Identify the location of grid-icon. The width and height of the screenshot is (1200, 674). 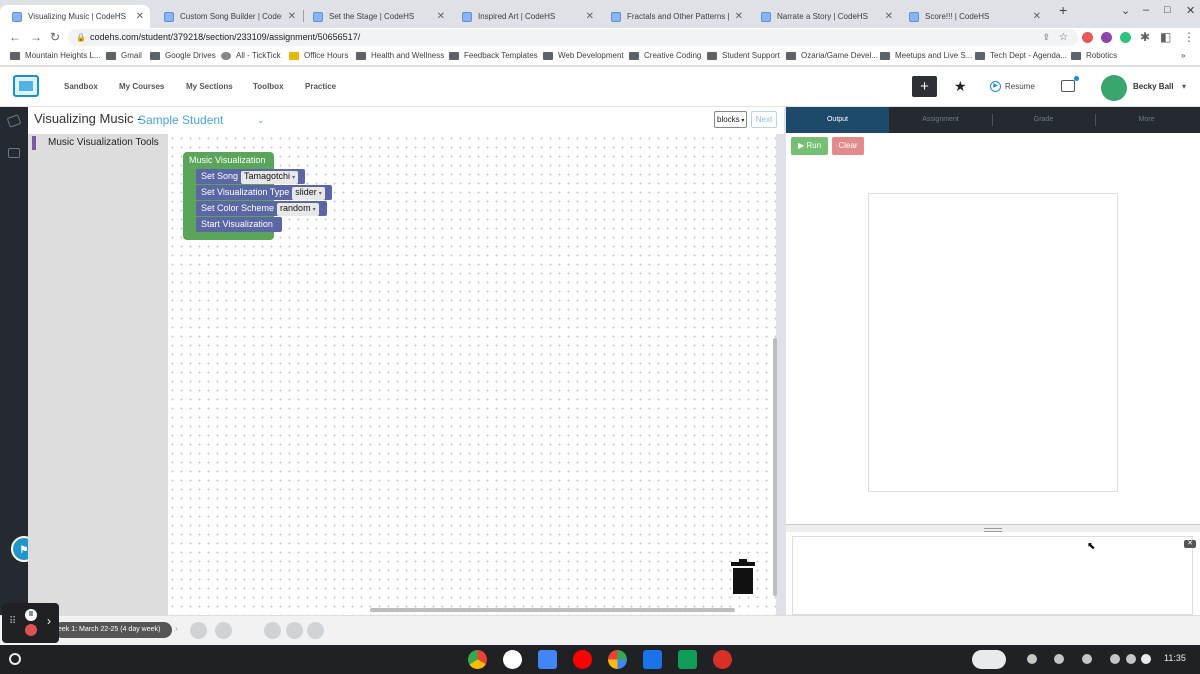
(272, 630).